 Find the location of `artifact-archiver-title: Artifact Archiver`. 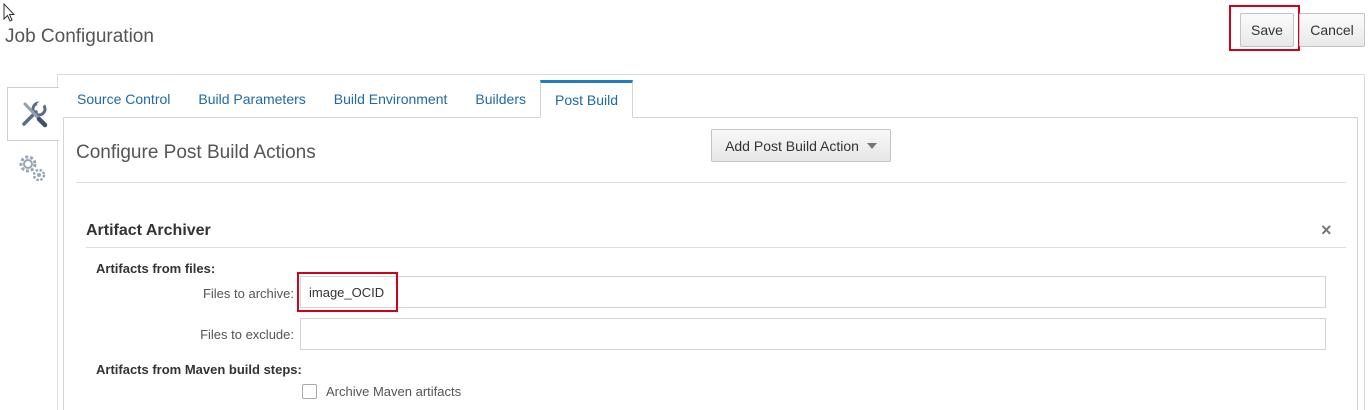

artifact-archiver-title: Artifact Archiver is located at coordinates (148, 230).